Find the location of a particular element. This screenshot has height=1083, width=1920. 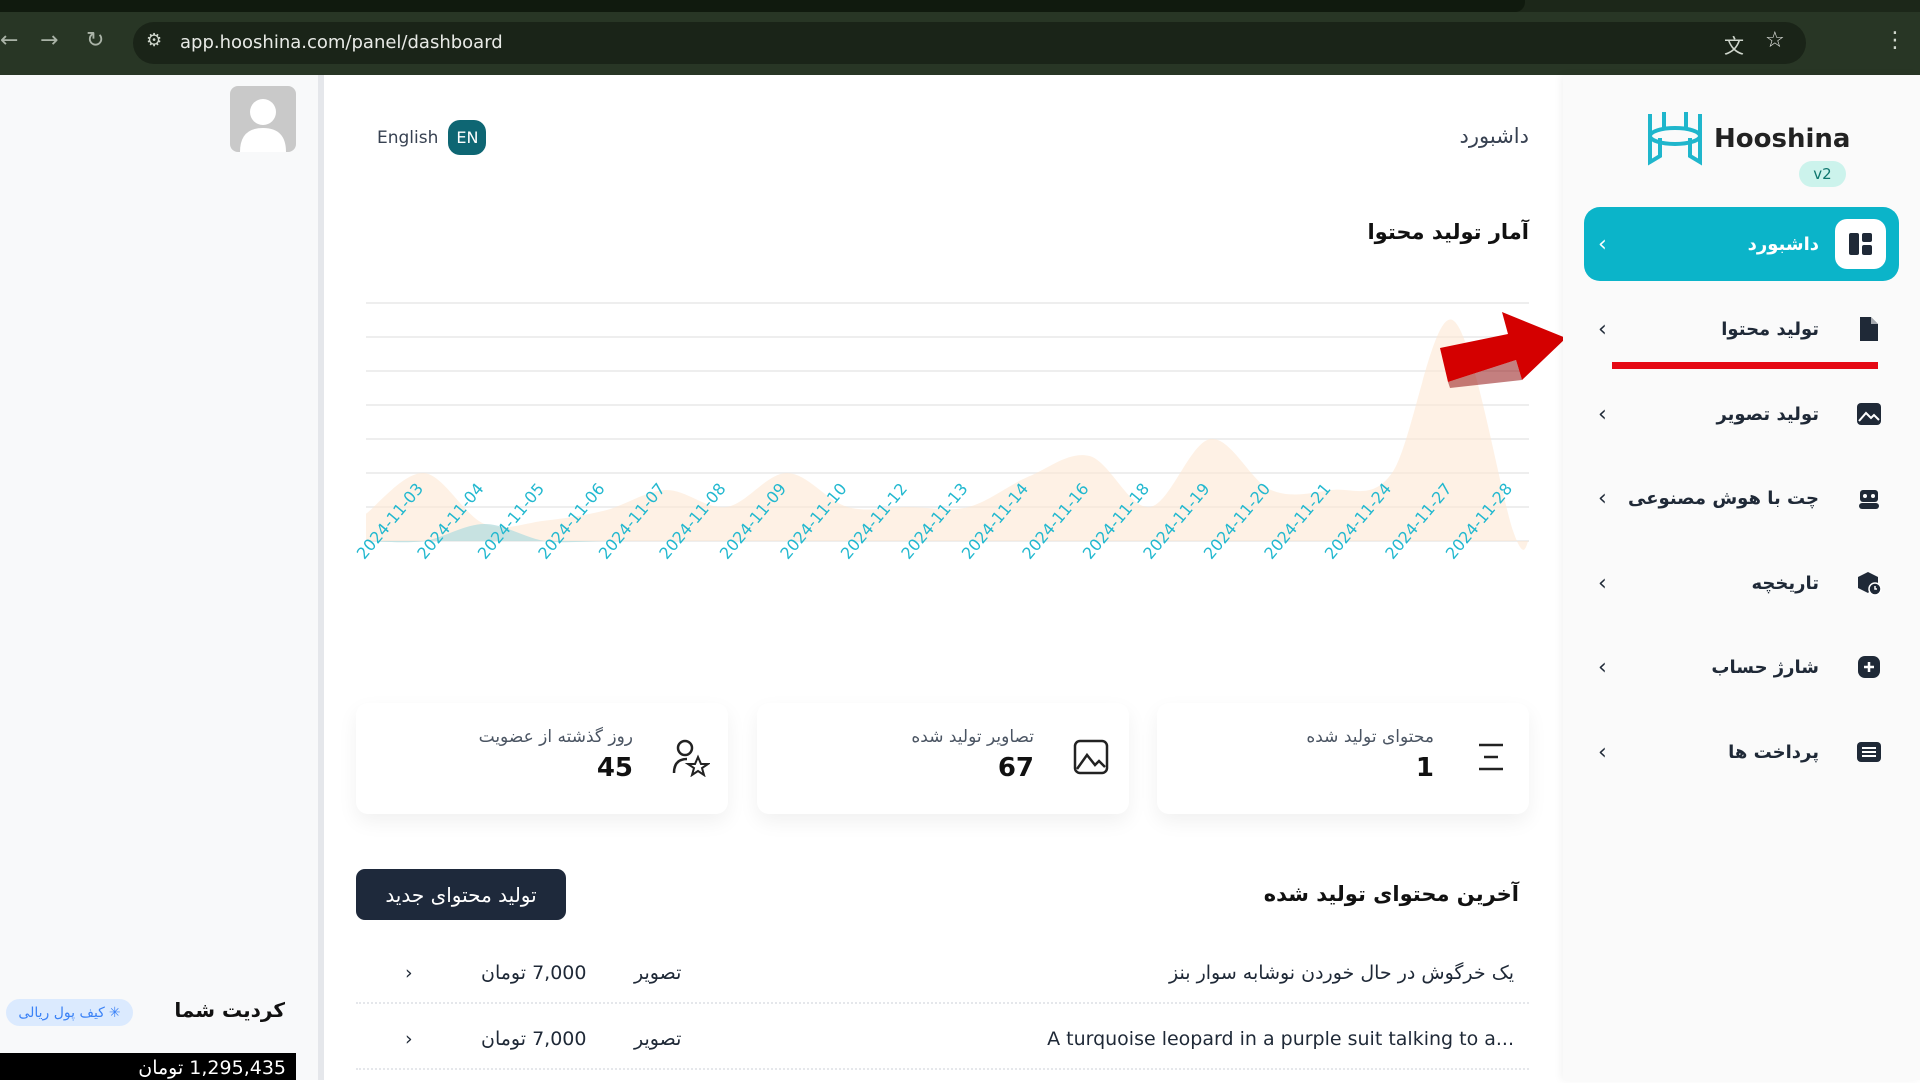

robot-icon is located at coordinates (1869, 498).